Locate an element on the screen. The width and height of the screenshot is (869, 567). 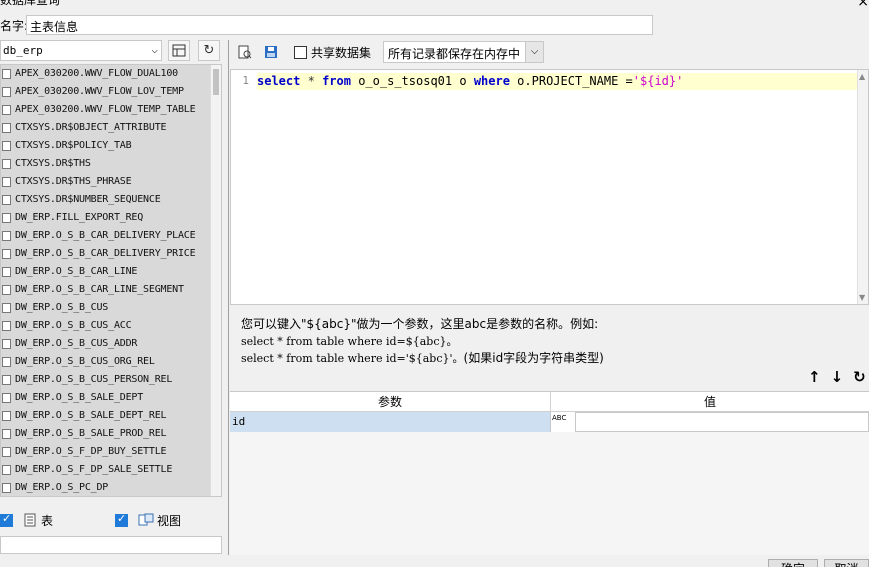
list-item-label: DW_ERP.O_S_F_DP_BUY_SETTLE is located at coordinates (91, 451).